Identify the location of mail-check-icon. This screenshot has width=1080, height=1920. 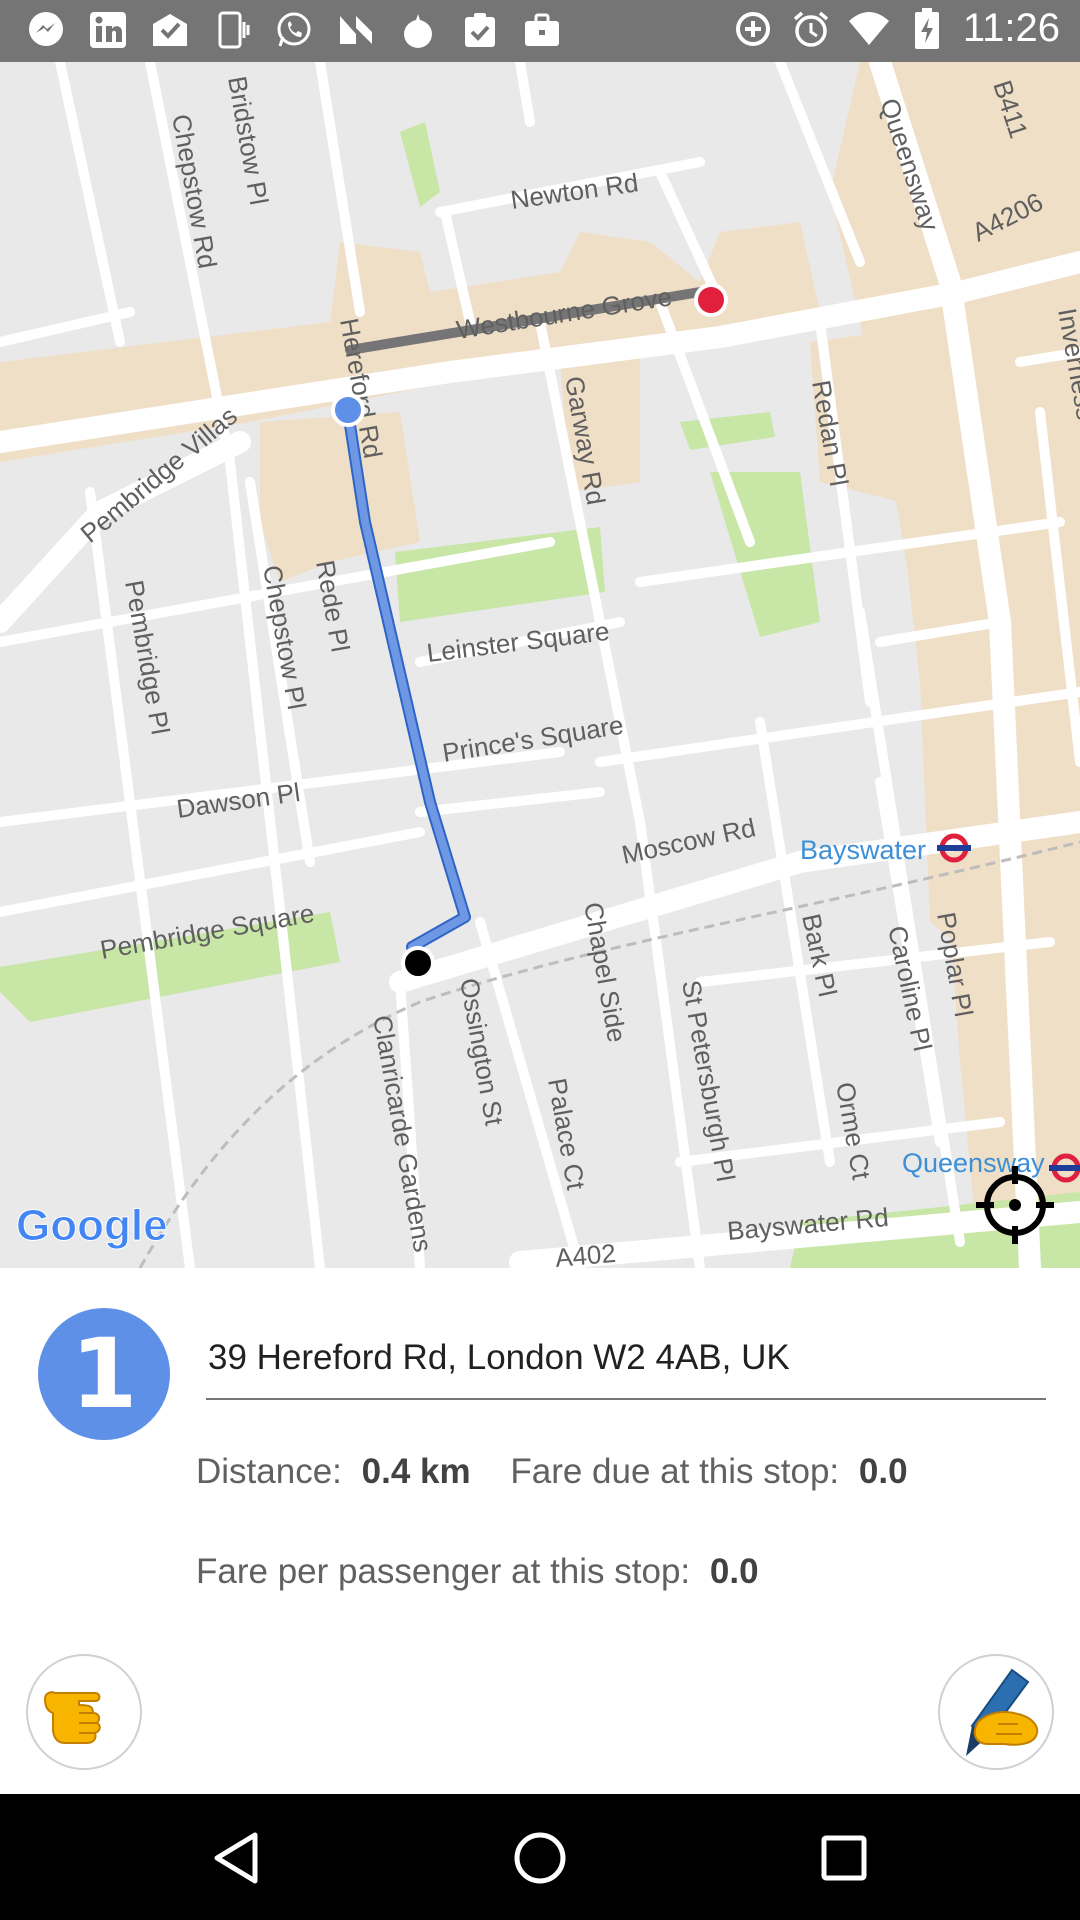
(170, 30).